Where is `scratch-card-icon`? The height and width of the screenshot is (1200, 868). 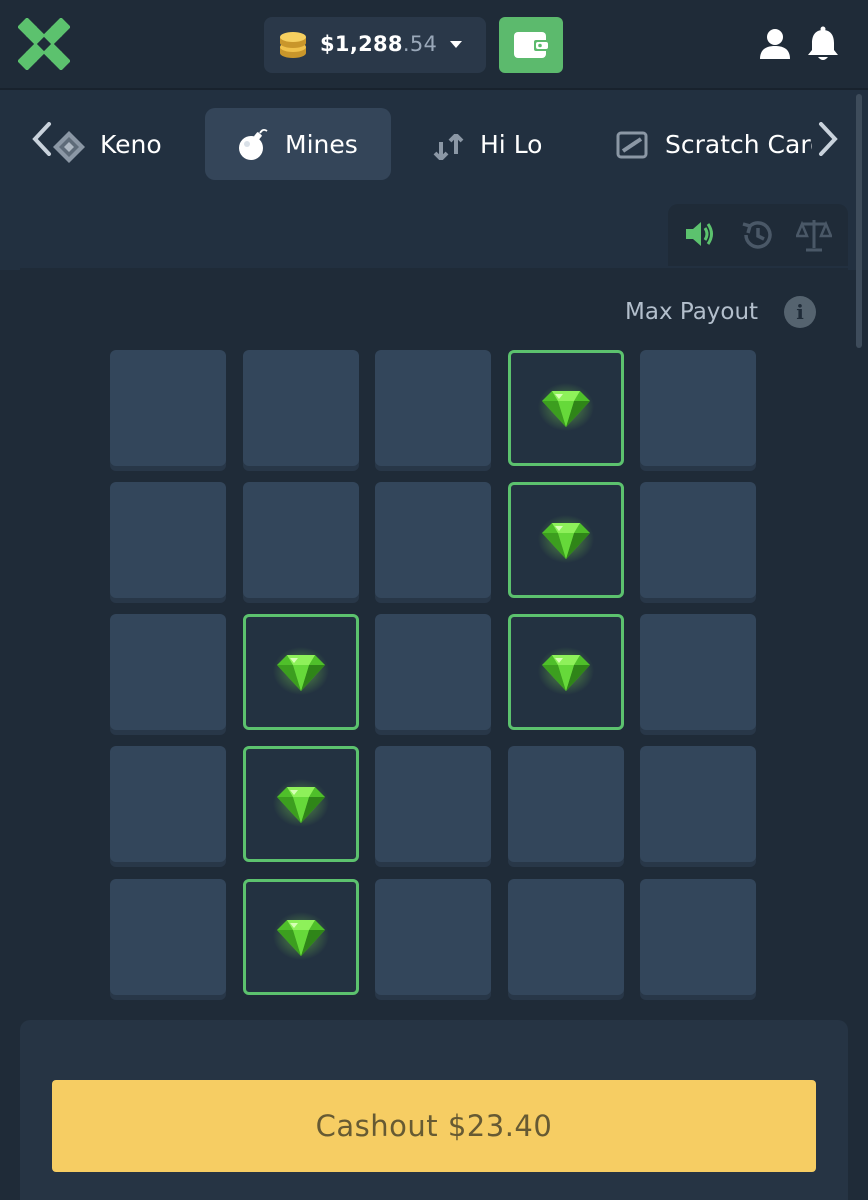
scratch-card-icon is located at coordinates (632, 145).